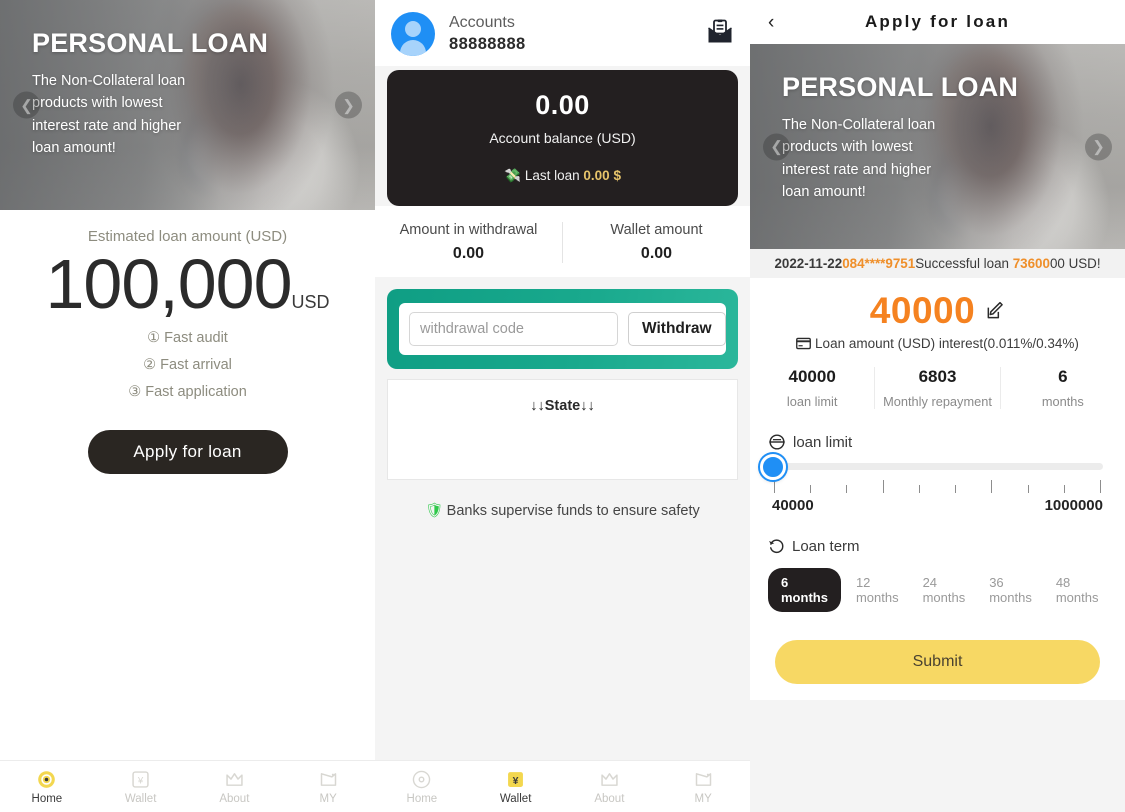 The height and width of the screenshot is (812, 1125). Describe the element at coordinates (877, 590) in the screenshot. I see `term-option-12: 12 months` at that location.